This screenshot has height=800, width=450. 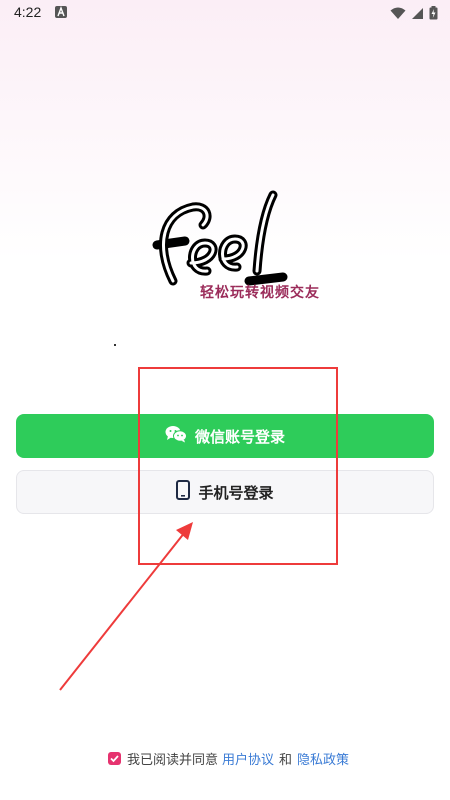 I want to click on a-notification-icon, so click(x=61, y=12).